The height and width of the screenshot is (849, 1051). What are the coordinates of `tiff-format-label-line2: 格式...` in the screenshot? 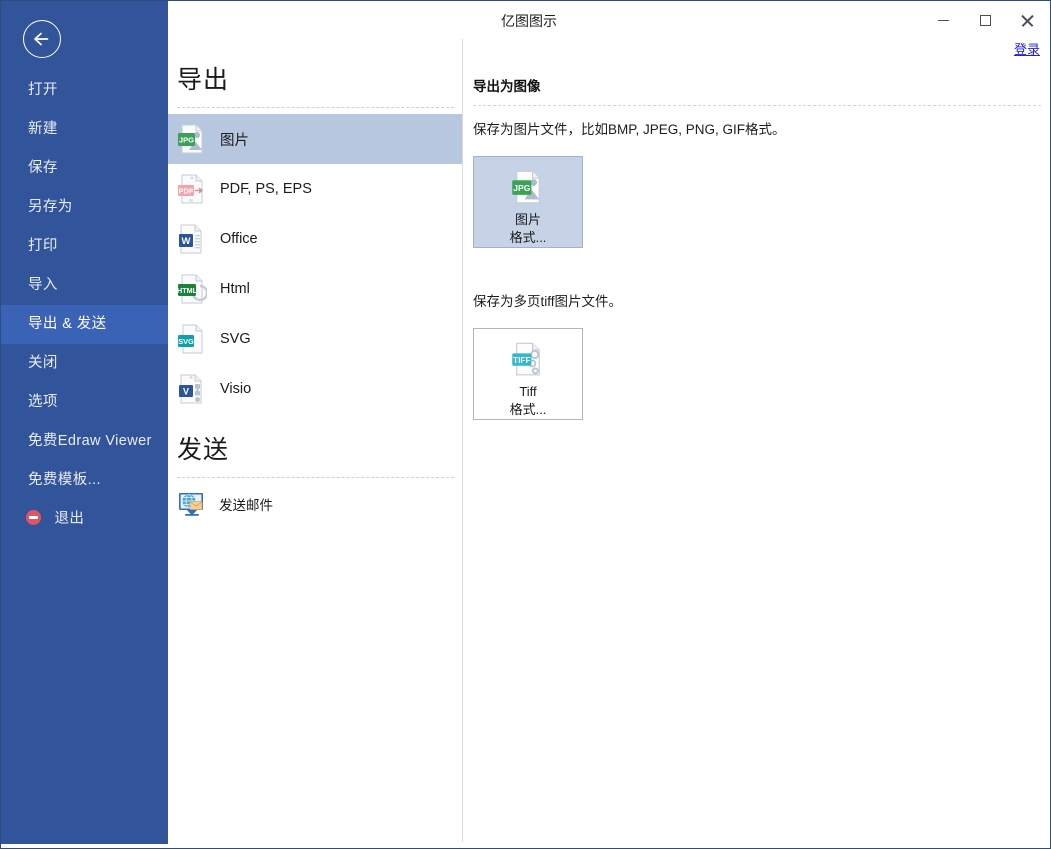 It's located at (528, 409).